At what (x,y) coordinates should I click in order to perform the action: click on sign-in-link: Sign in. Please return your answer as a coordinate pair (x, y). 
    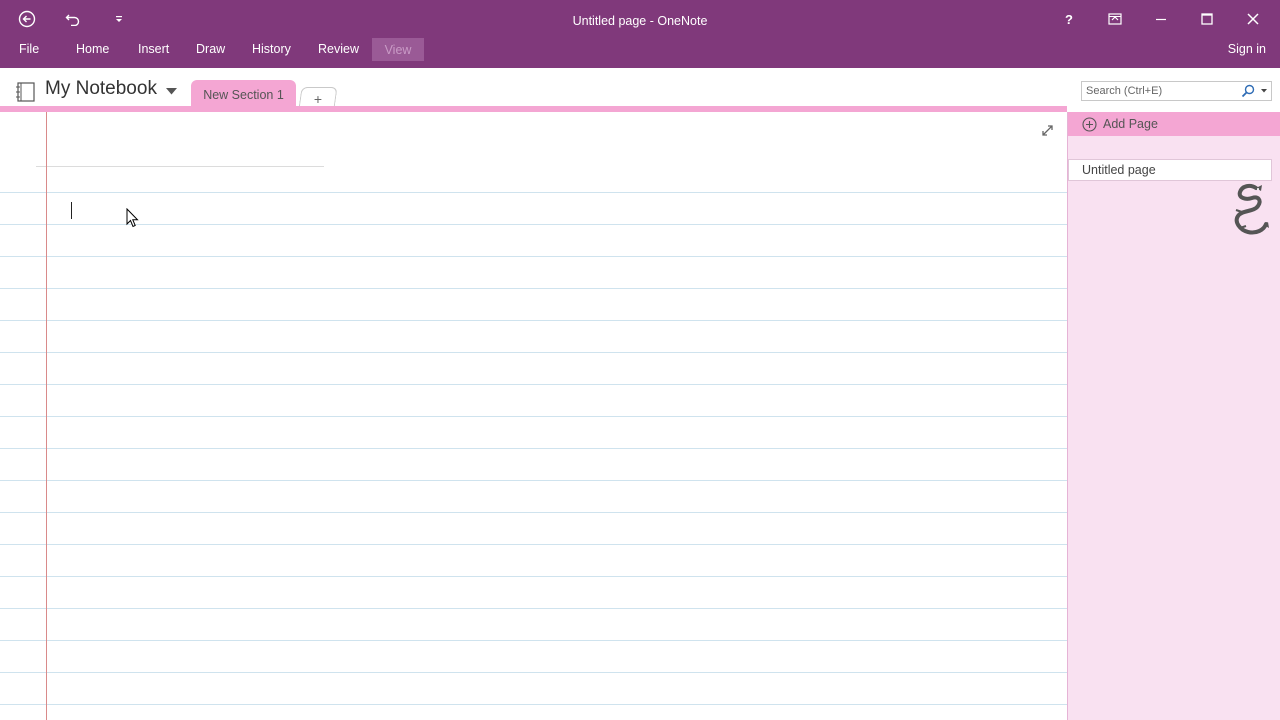
    Looking at the image, I should click on (1247, 49).